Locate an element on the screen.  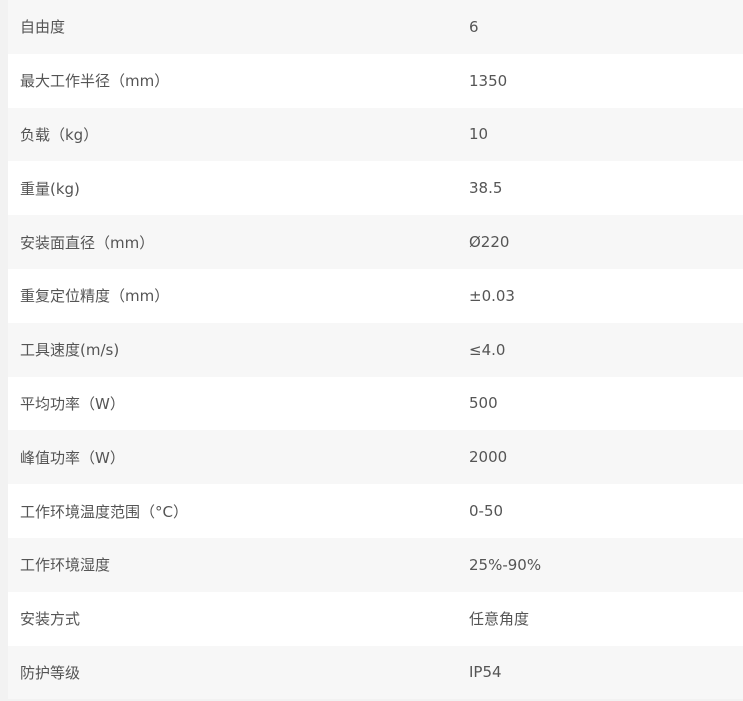
spec-row: 安装方式 任意角度 is located at coordinates (375, 618).